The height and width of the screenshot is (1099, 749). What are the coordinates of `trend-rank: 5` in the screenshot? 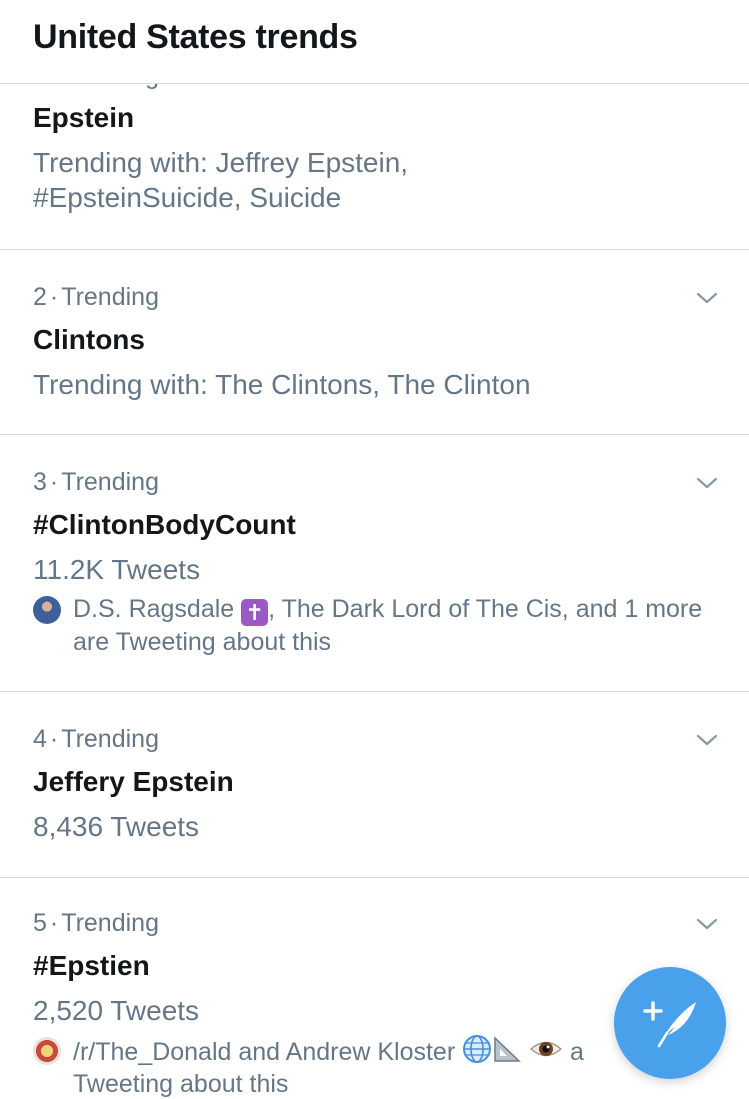 It's located at (40, 923).